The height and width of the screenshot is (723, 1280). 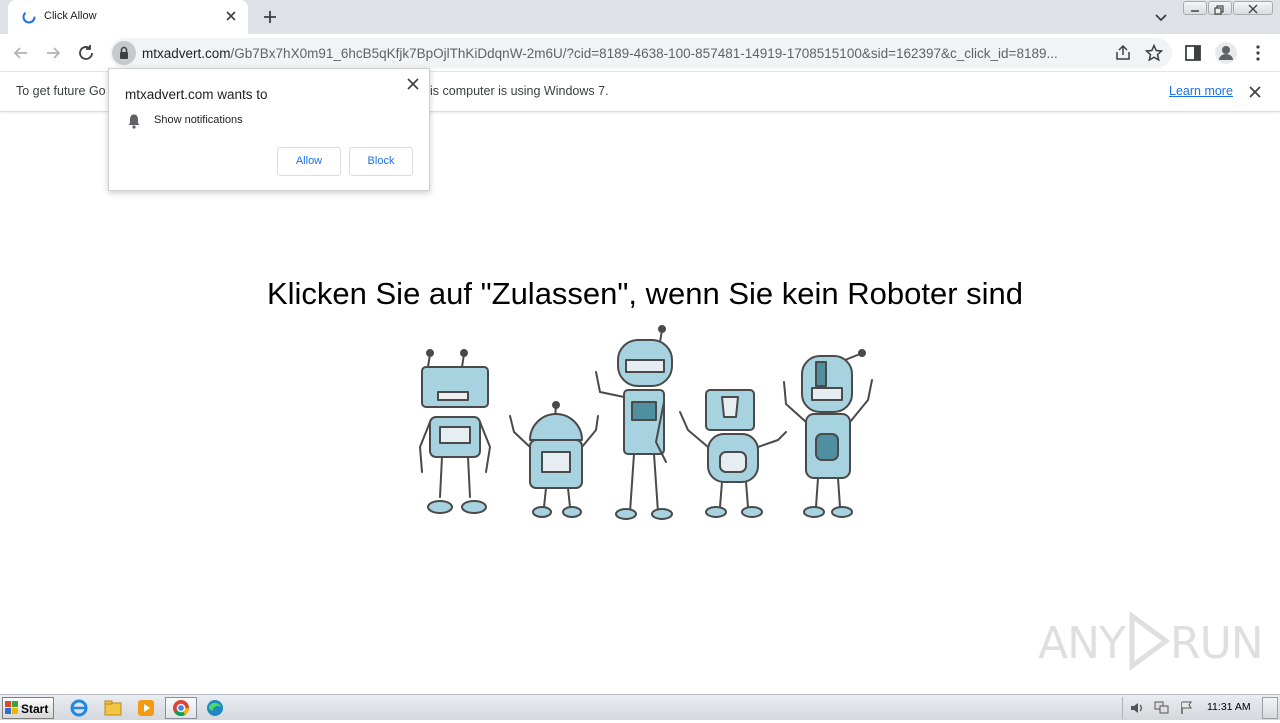 What do you see at coordinates (309, 161) in the screenshot?
I see `allow-button: Allow` at bounding box center [309, 161].